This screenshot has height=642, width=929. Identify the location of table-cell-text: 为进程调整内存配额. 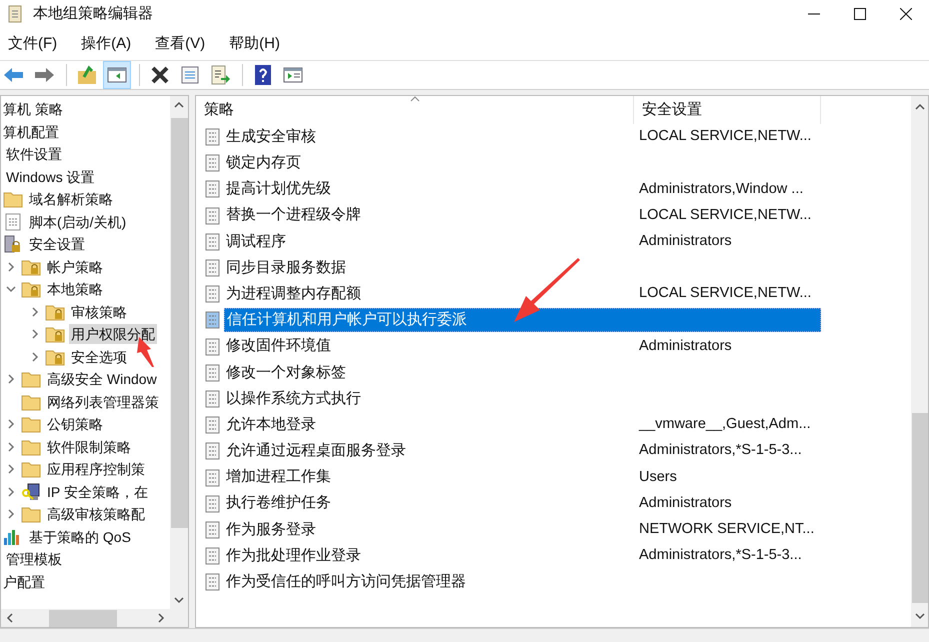
(293, 294).